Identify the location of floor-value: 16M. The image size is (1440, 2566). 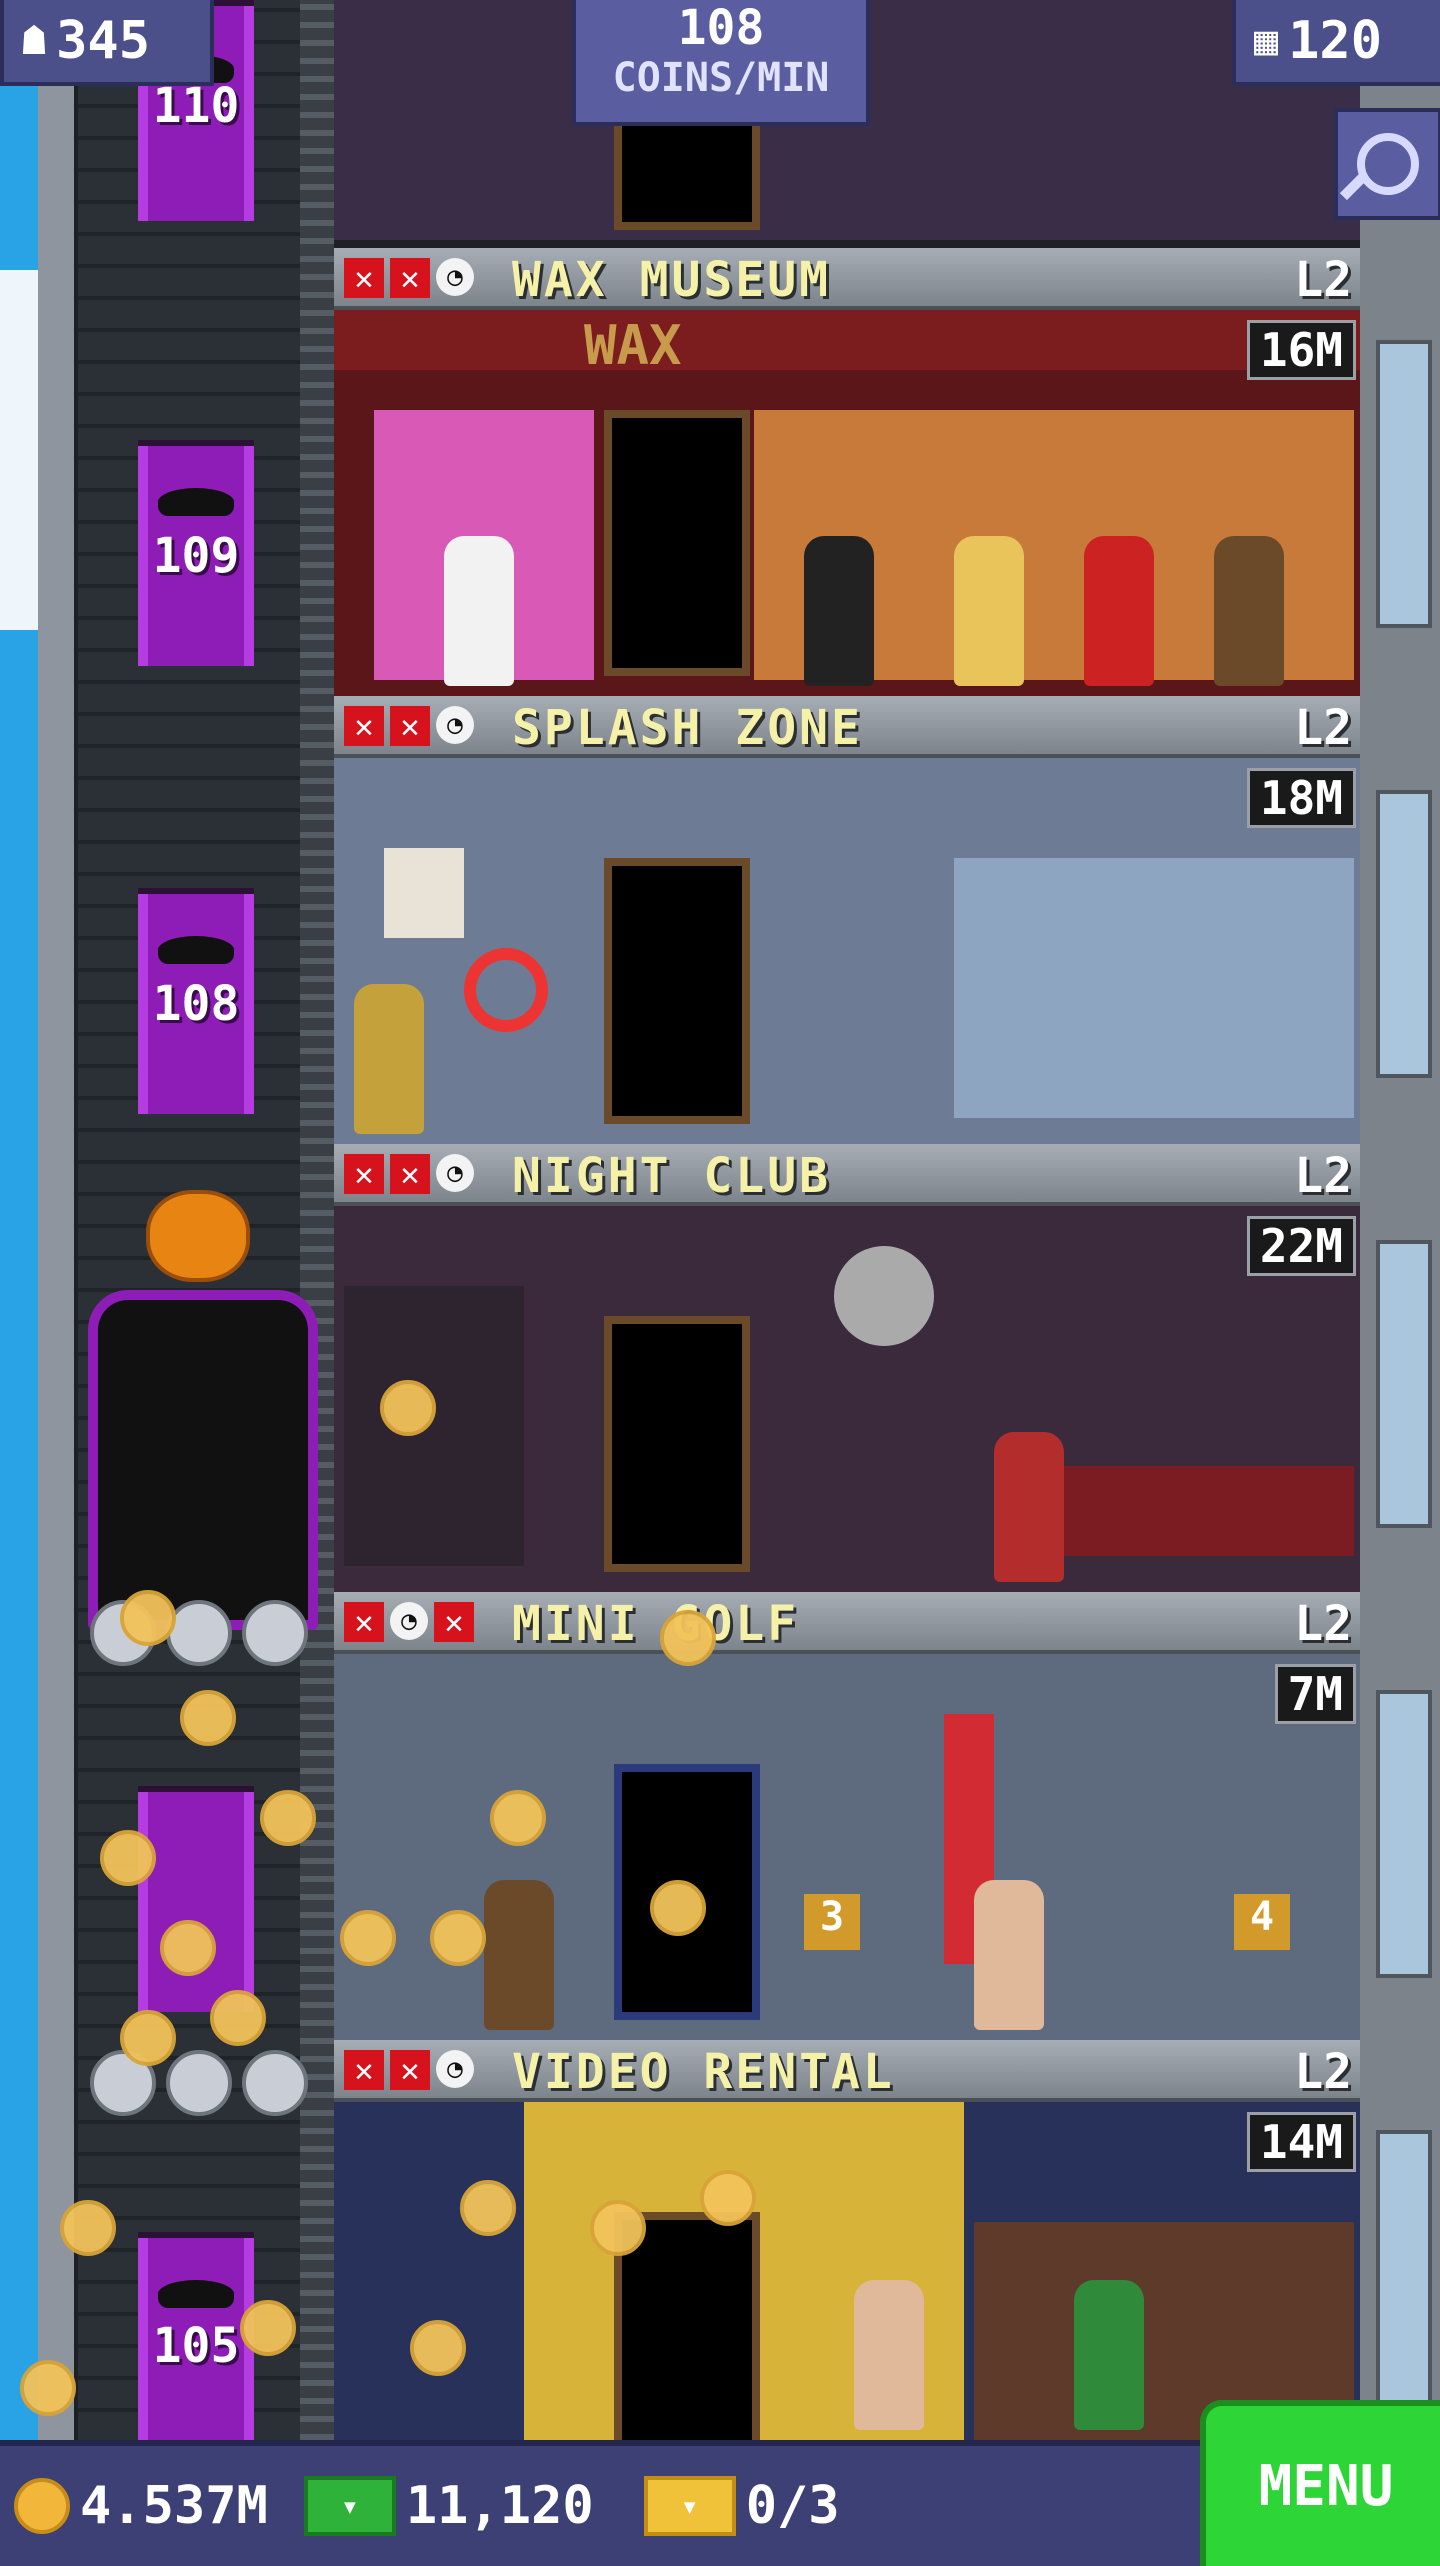
(1301, 350).